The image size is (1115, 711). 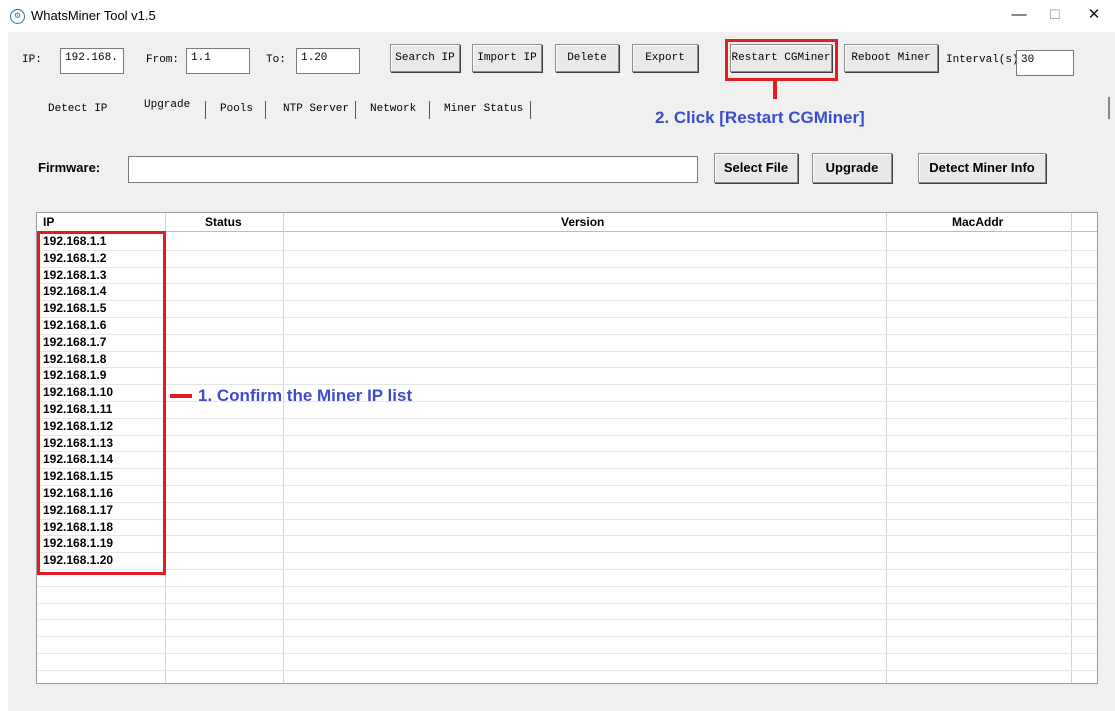 I want to click on panel-edge, so click(x=1109, y=108).